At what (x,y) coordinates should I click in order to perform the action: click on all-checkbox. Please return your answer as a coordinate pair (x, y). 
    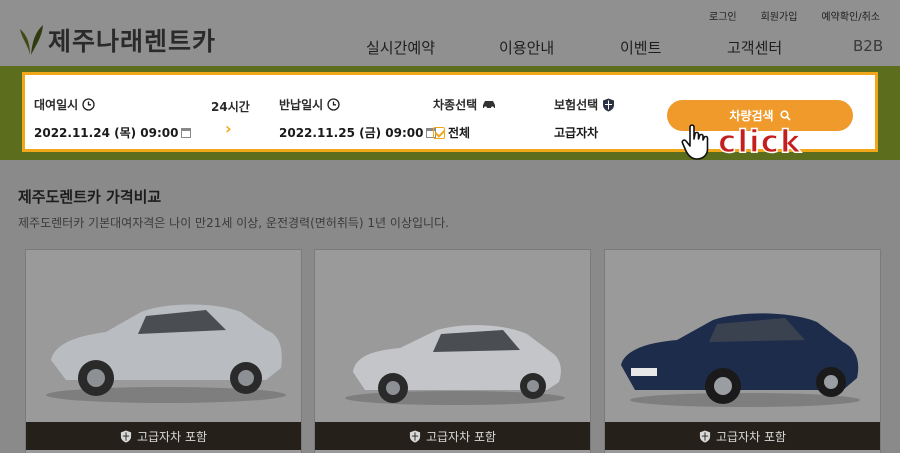
    Looking at the image, I should click on (439, 132).